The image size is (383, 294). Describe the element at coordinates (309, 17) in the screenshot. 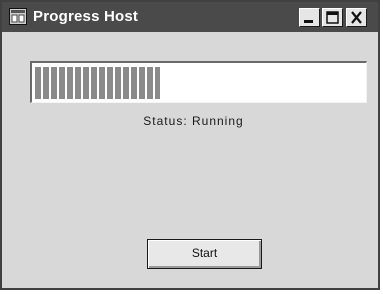

I see `minimize-button` at that location.